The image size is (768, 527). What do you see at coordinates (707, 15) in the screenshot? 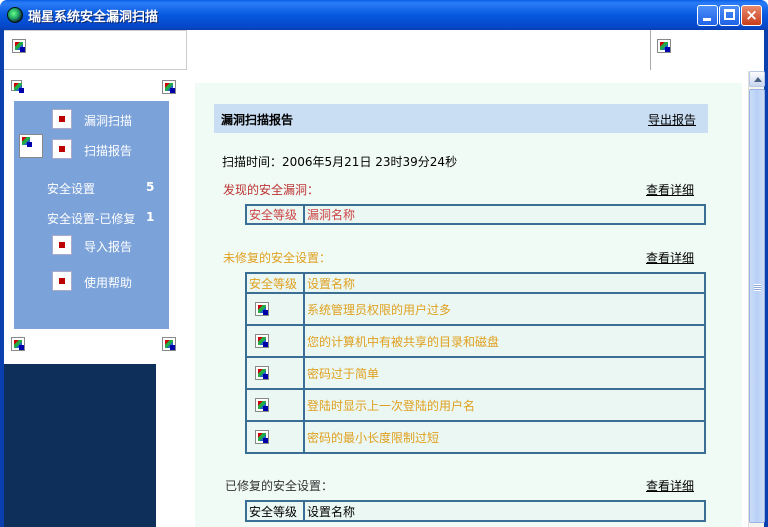
I see `minimize-button` at bounding box center [707, 15].